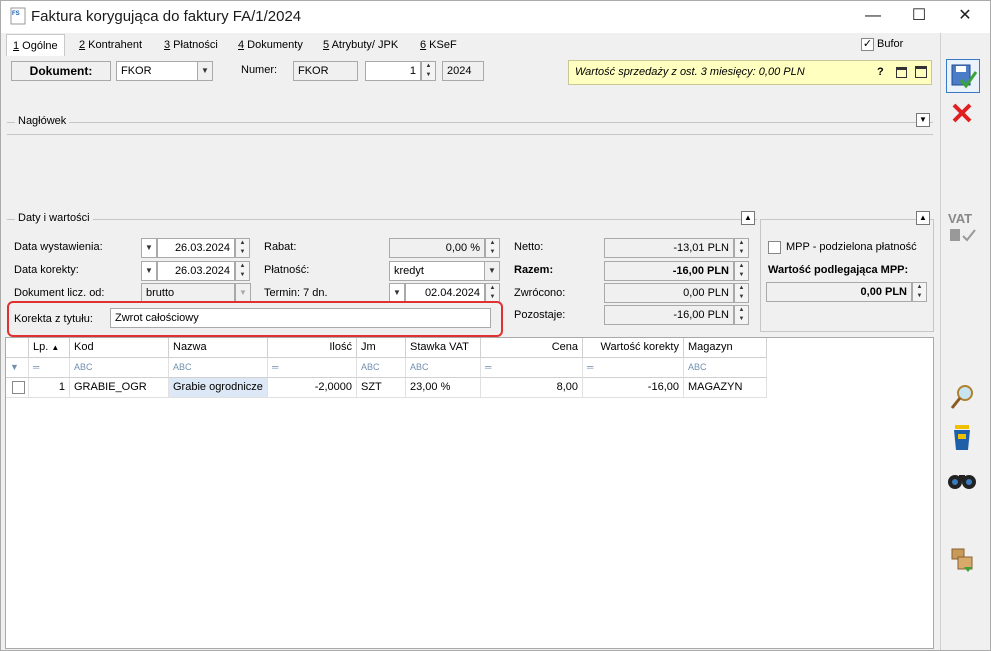 This screenshot has height=651, width=991. I want to click on column-header-cena: Cena, so click(532, 348).